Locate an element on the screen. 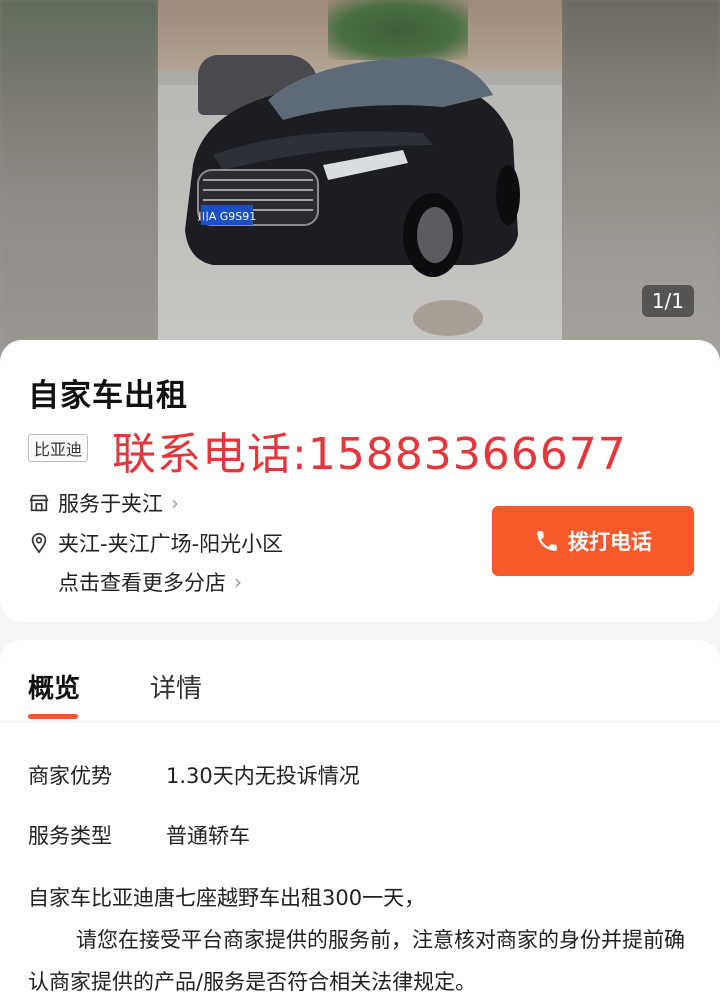 This screenshot has width=720, height=1002. service-area-label: 服务于夹江 is located at coordinates (110, 504).